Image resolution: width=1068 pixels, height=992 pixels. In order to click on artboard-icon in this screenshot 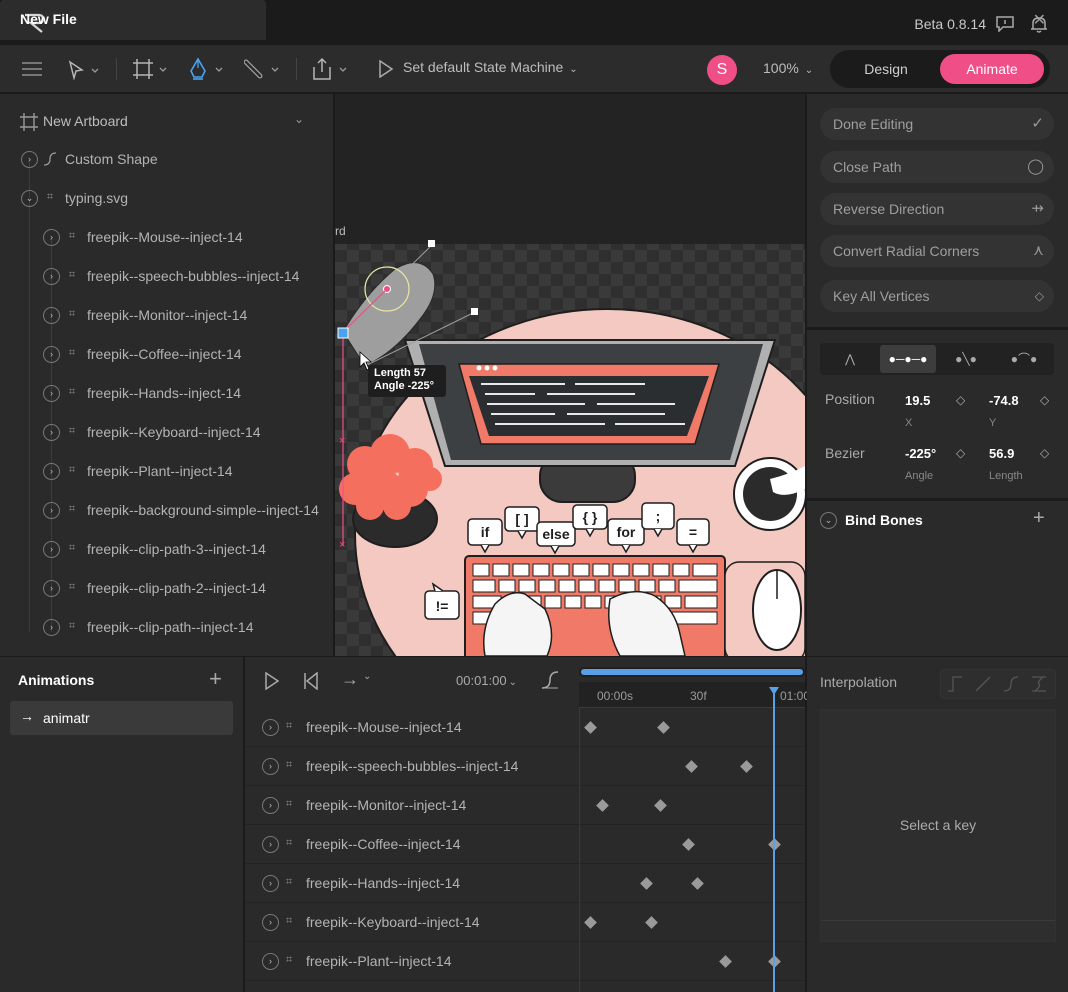, I will do `click(29, 122)`.